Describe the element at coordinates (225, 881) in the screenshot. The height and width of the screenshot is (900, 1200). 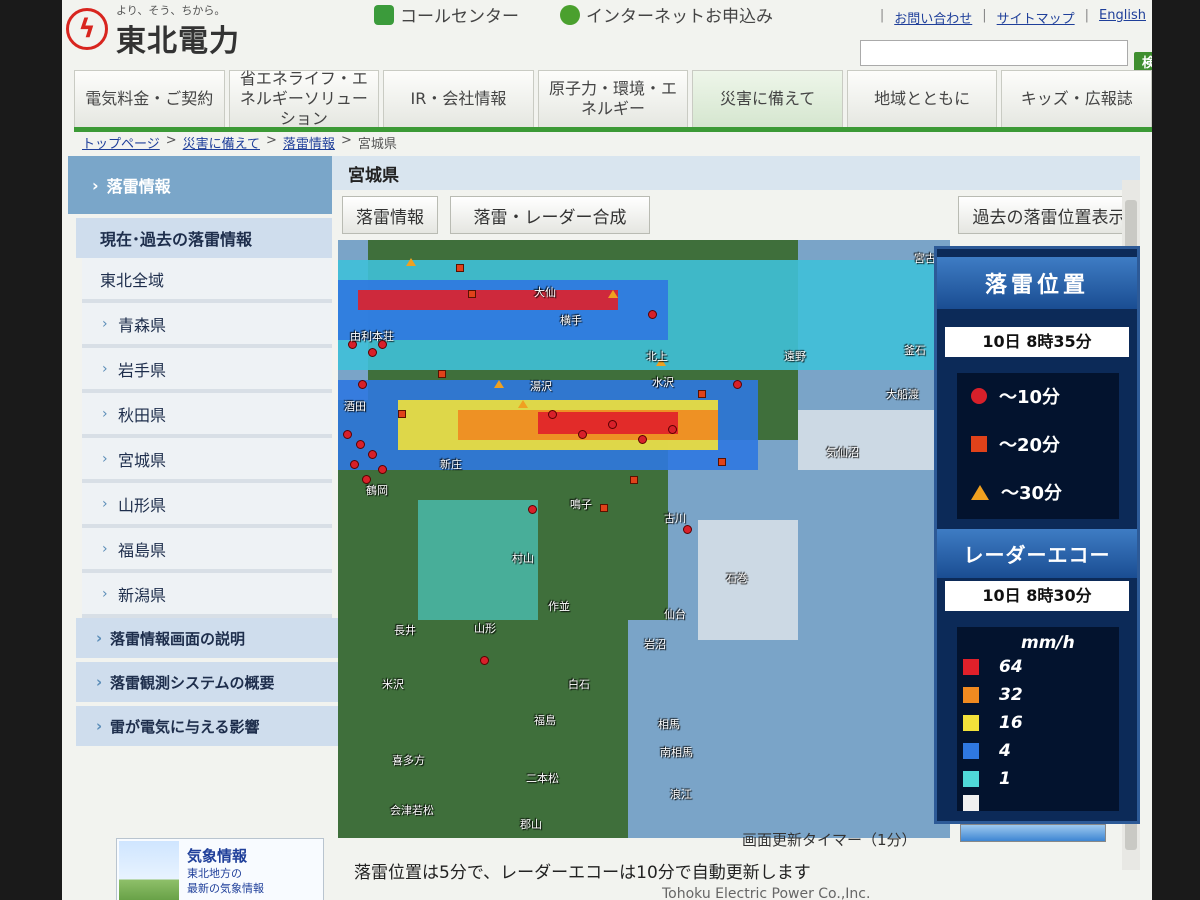
I see `weather-banner-text: 東北地方の 最新の気象情報` at that location.